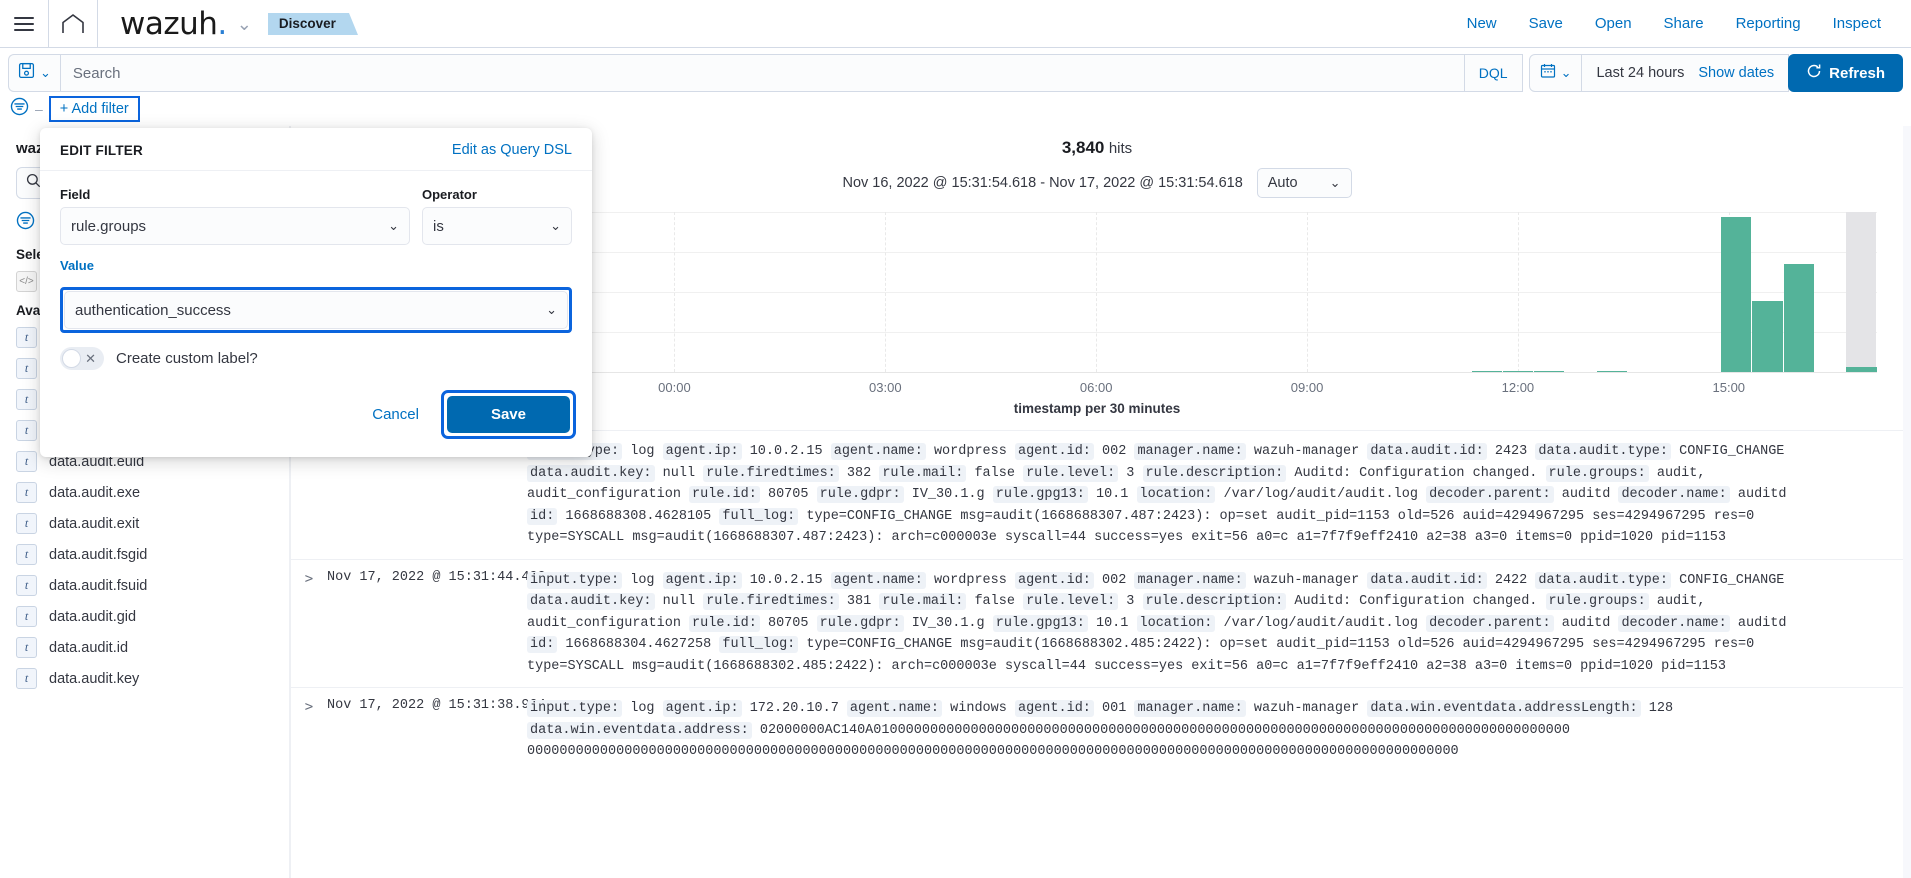 The height and width of the screenshot is (878, 1911). What do you see at coordinates (512, 150) in the screenshot?
I see `edit-as-query-dsl-link: Edit as Query DSL` at bounding box center [512, 150].